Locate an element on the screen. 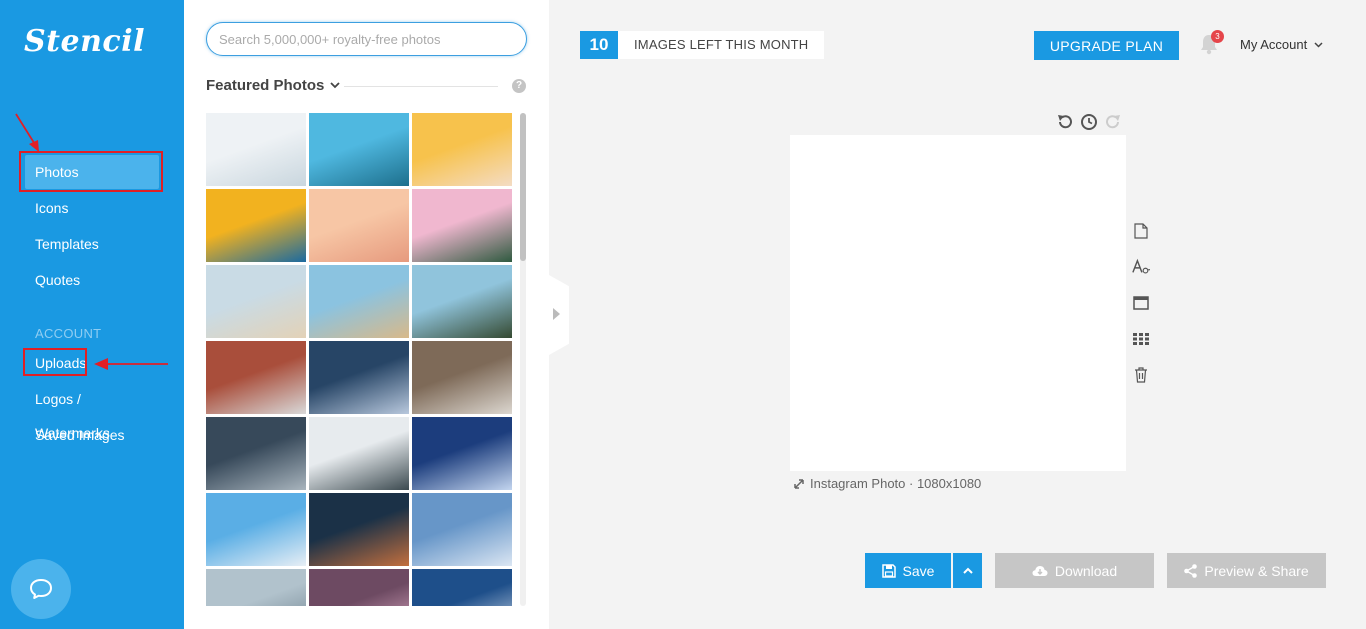 This screenshot has height=629, width=1366. delete-tool is located at coordinates (1141, 375).